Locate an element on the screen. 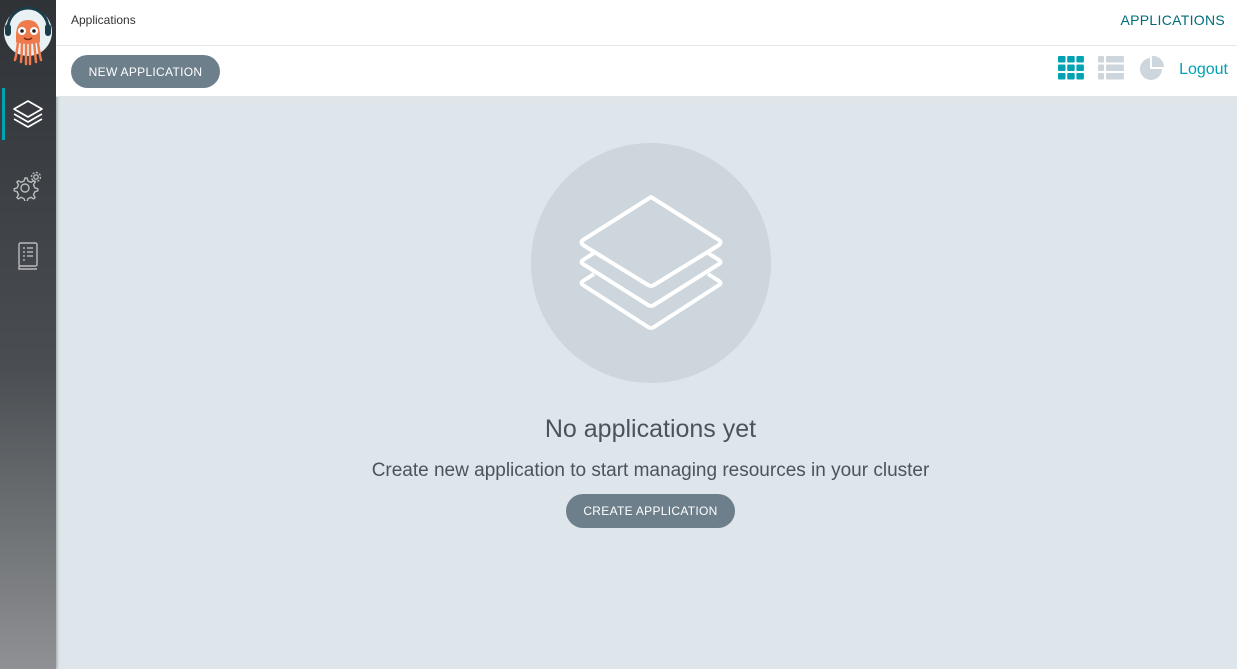 This screenshot has height=669, width=1237. docs-icon is located at coordinates (28, 256).